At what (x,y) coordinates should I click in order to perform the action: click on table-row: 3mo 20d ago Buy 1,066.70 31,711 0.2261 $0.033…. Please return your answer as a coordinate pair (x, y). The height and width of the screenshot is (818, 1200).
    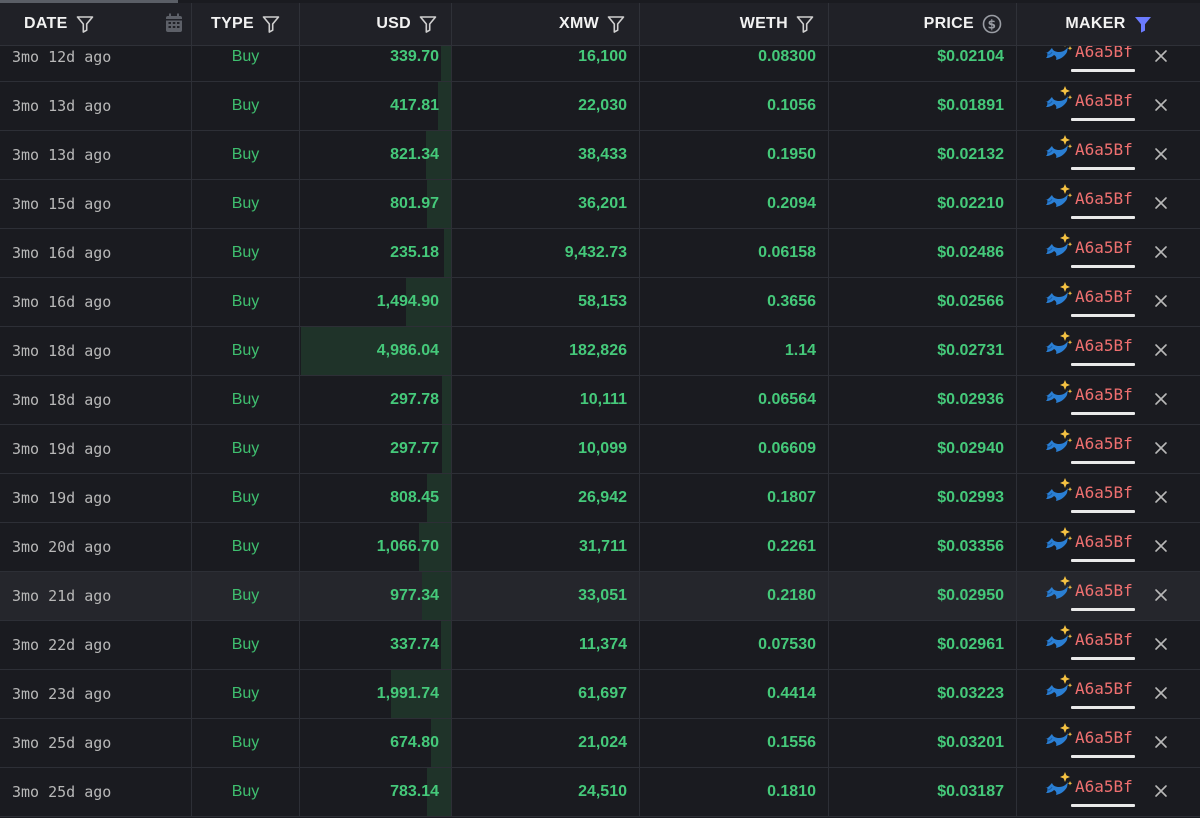
    Looking at the image, I should click on (600, 547).